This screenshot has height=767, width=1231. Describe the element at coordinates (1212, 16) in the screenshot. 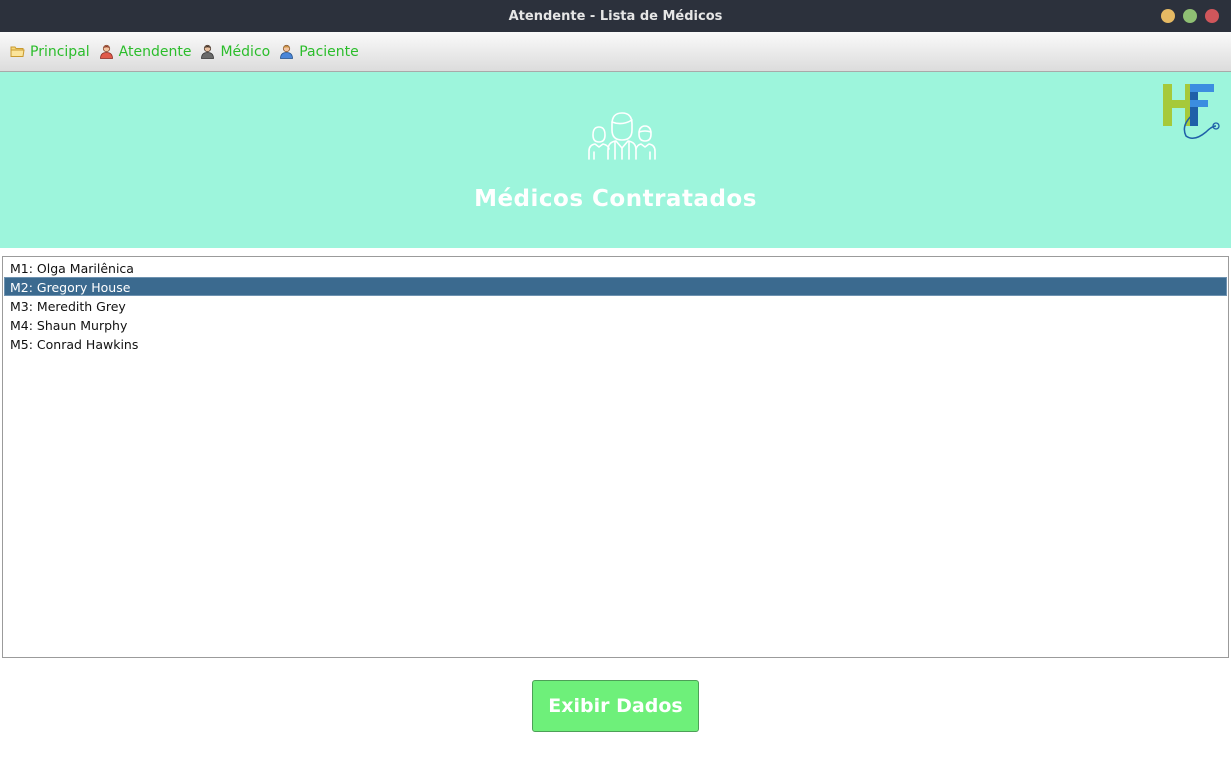

I see `close-button` at that location.